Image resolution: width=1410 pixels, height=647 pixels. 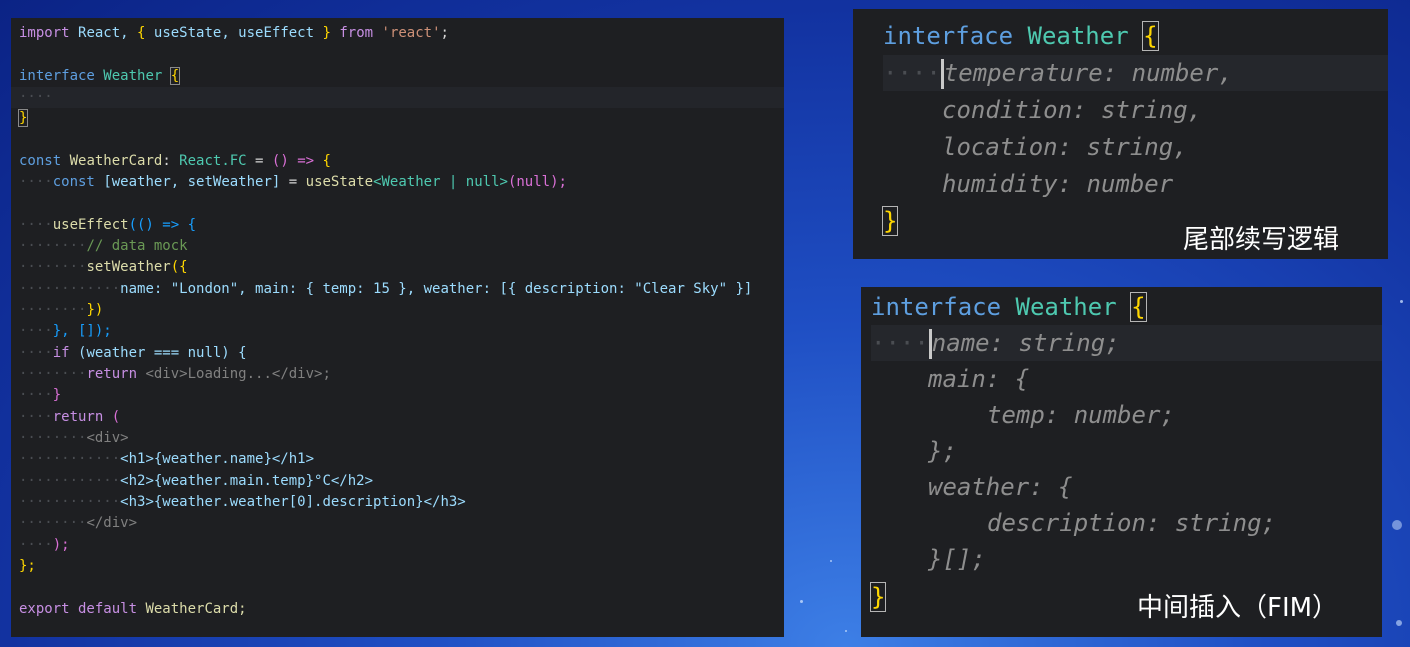 What do you see at coordinates (1261, 240) in the screenshot?
I see `panel-caption: 尾部续写逻辑` at bounding box center [1261, 240].